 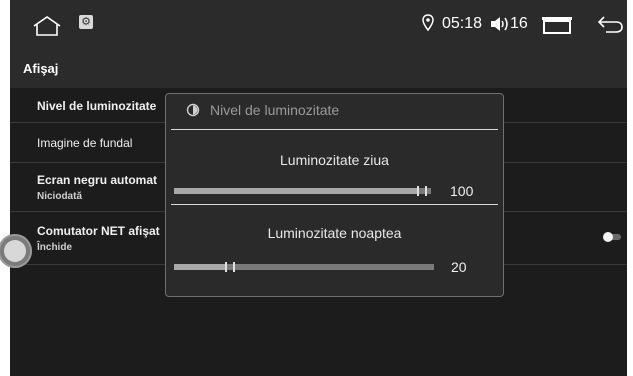 What do you see at coordinates (428, 23) in the screenshot?
I see `location-pin-icon` at bounding box center [428, 23].